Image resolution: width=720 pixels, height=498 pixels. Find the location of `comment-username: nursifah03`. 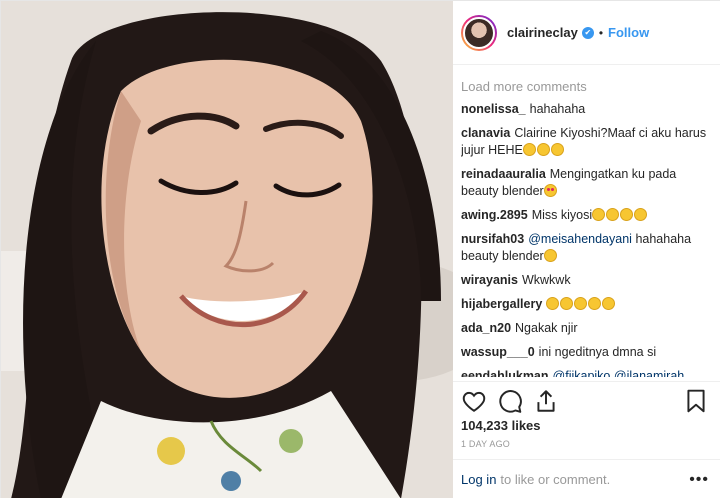

comment-username: nursifah03 is located at coordinates (492, 239).